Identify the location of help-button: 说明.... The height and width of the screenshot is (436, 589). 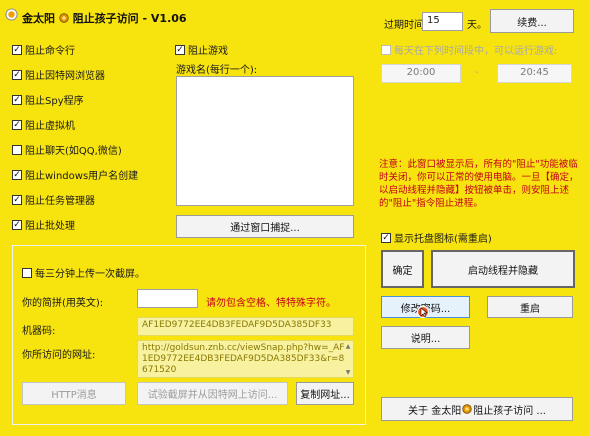
(425, 337).